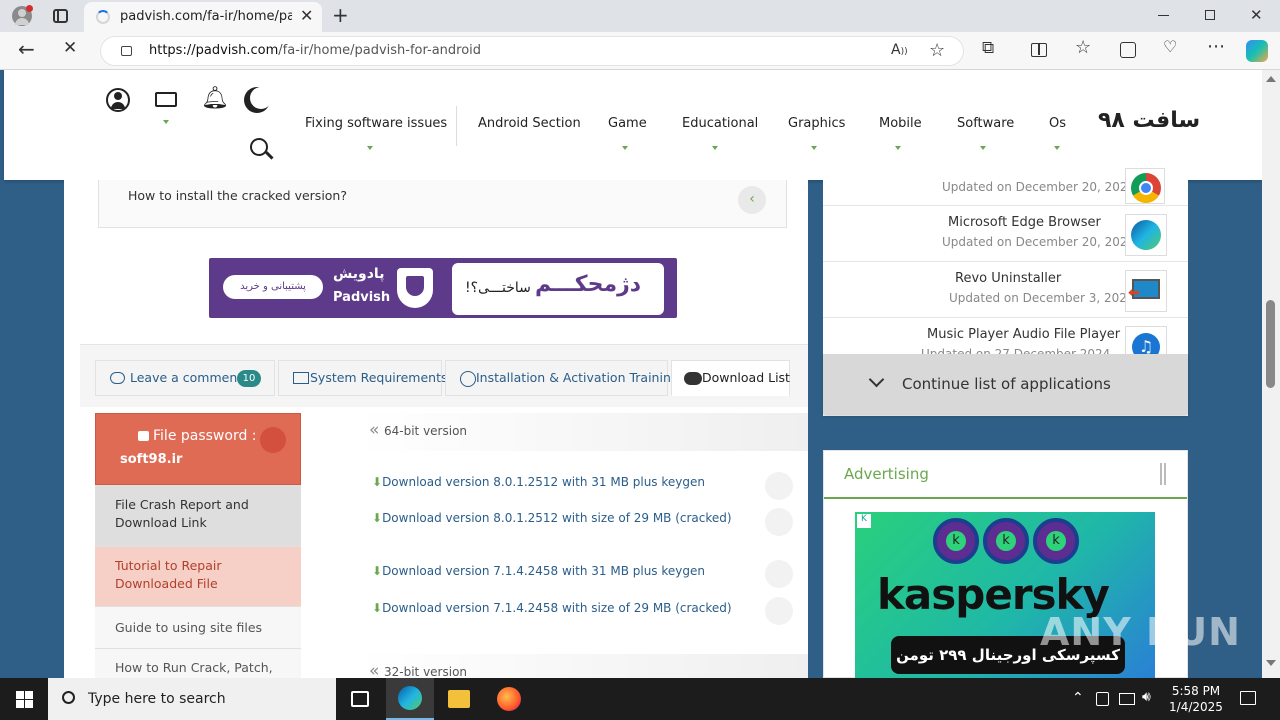 The height and width of the screenshot is (720, 1280). Describe the element at coordinates (415, 288) in the screenshot. I see `shield-icon` at that location.